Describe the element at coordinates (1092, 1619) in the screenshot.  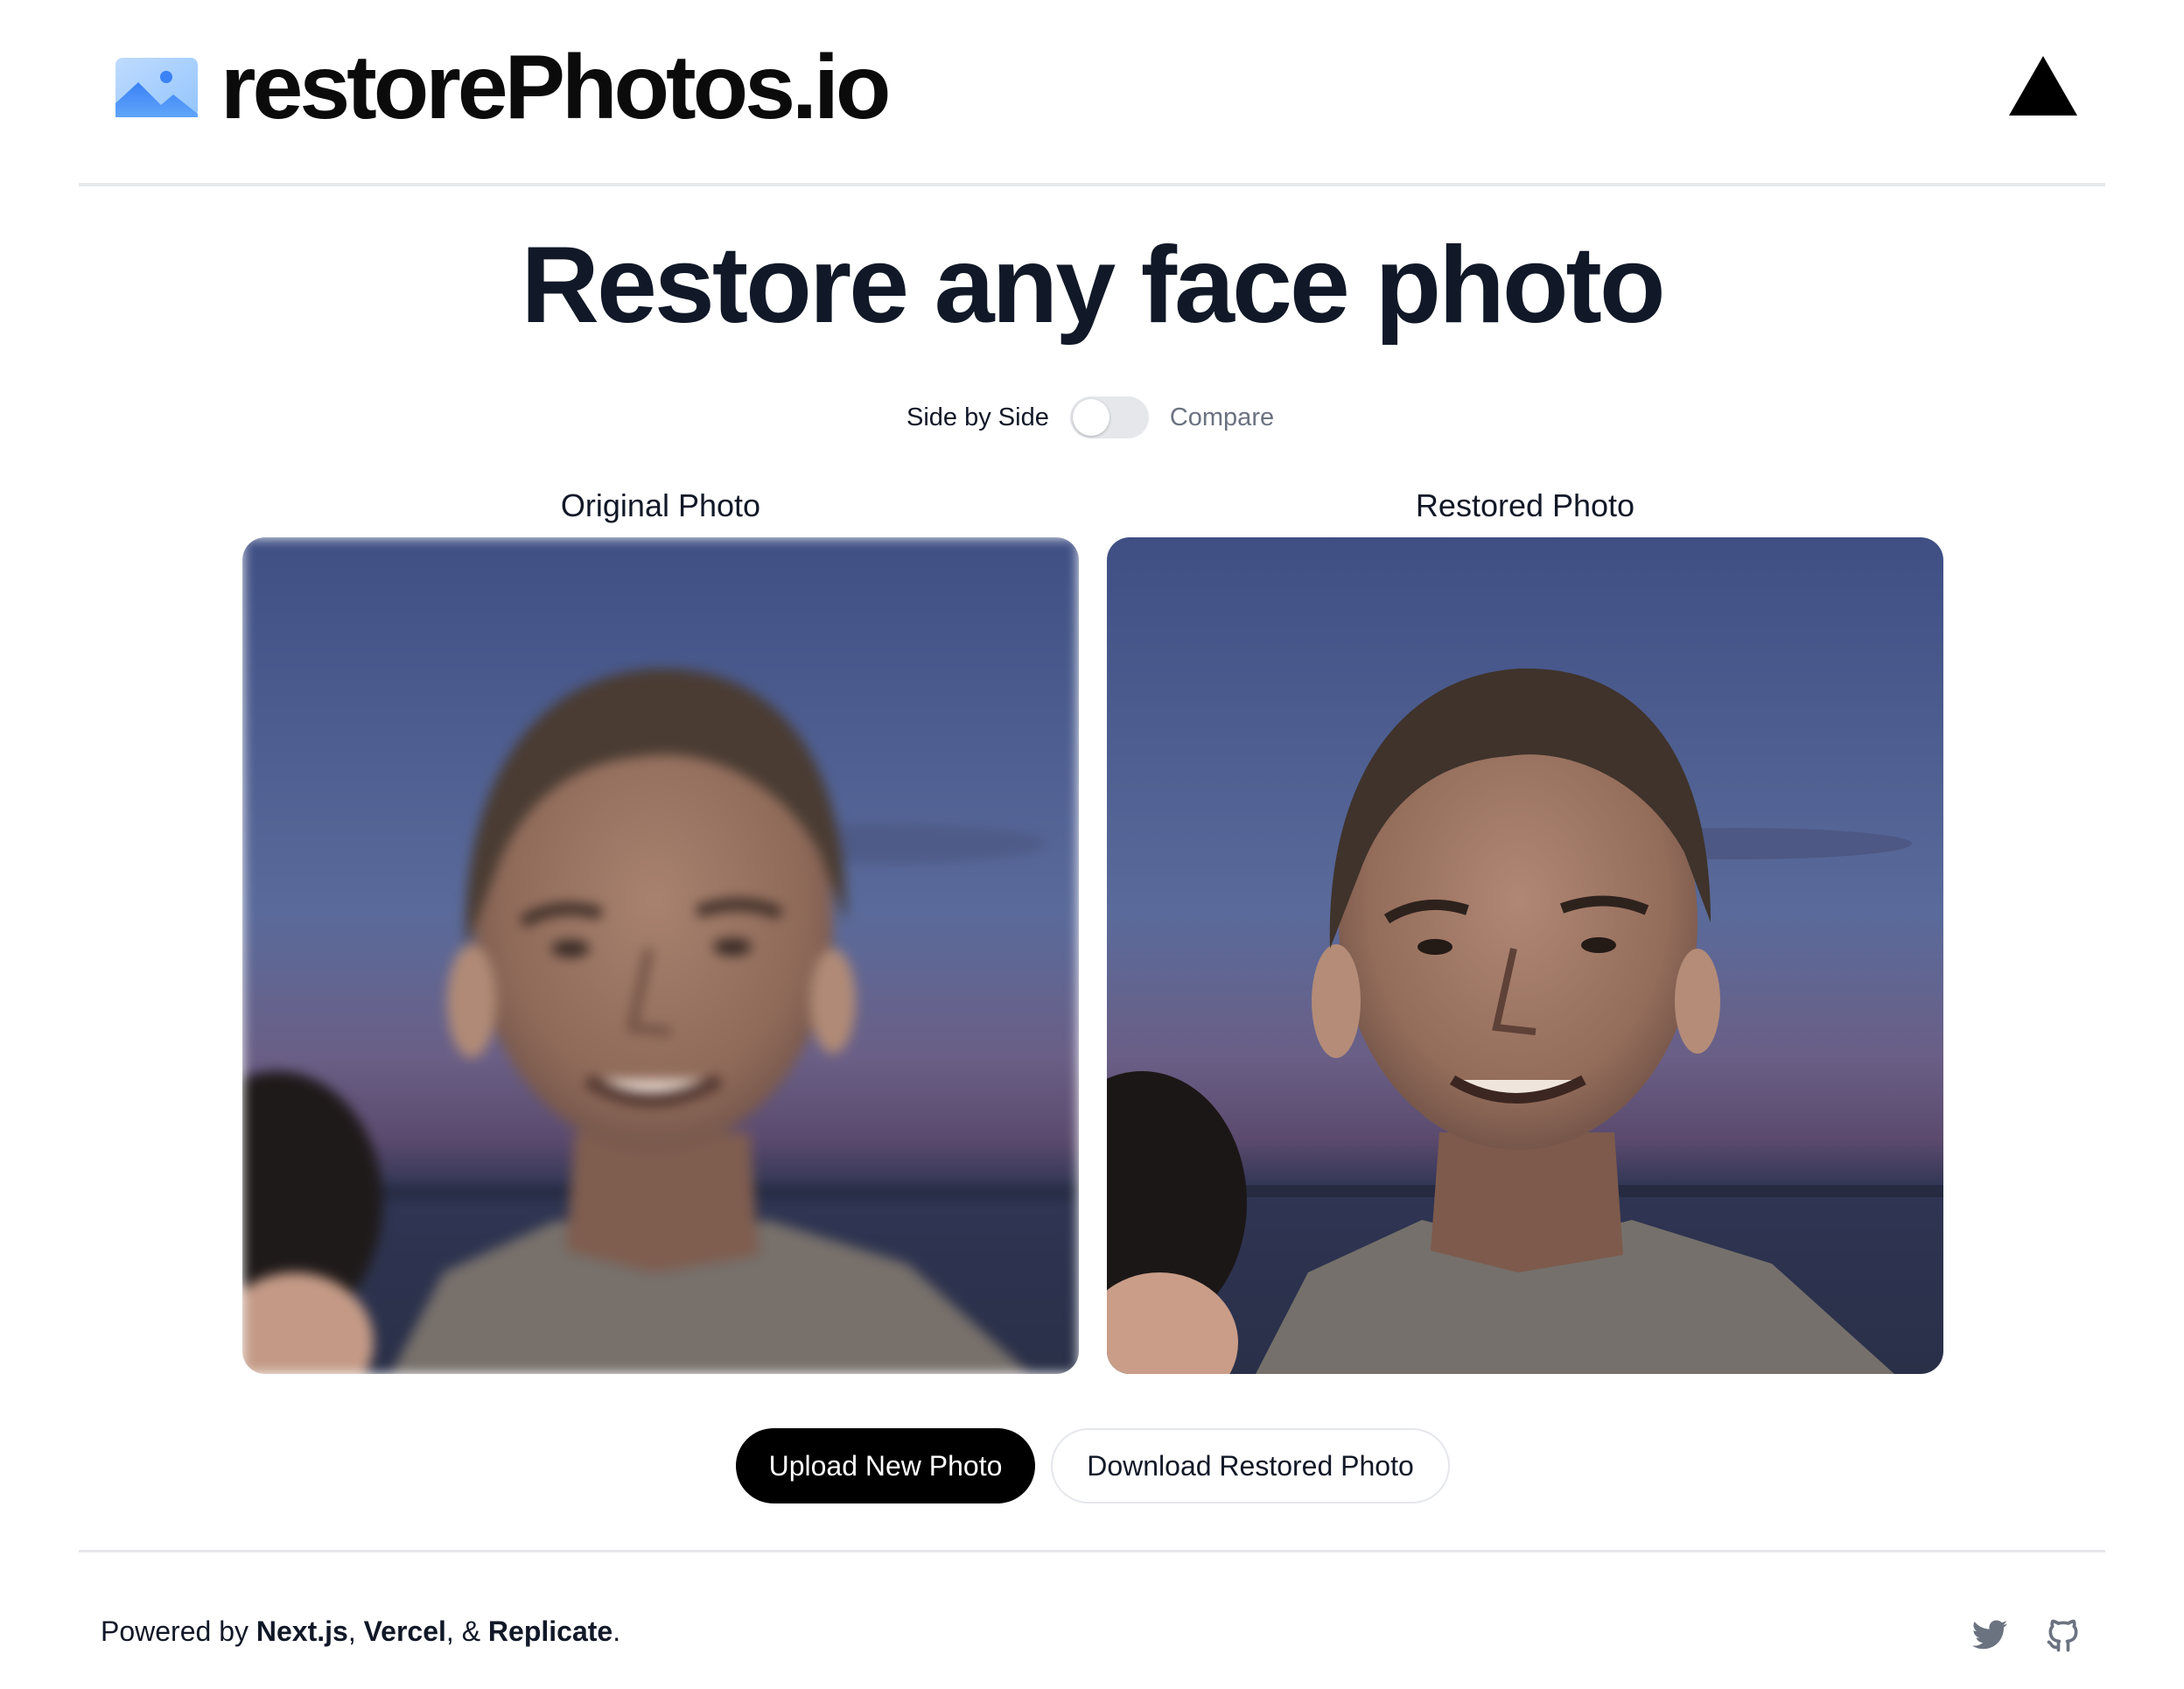
I see `footer: Powered by Next.js, Vercel, & Replicate.` at that location.